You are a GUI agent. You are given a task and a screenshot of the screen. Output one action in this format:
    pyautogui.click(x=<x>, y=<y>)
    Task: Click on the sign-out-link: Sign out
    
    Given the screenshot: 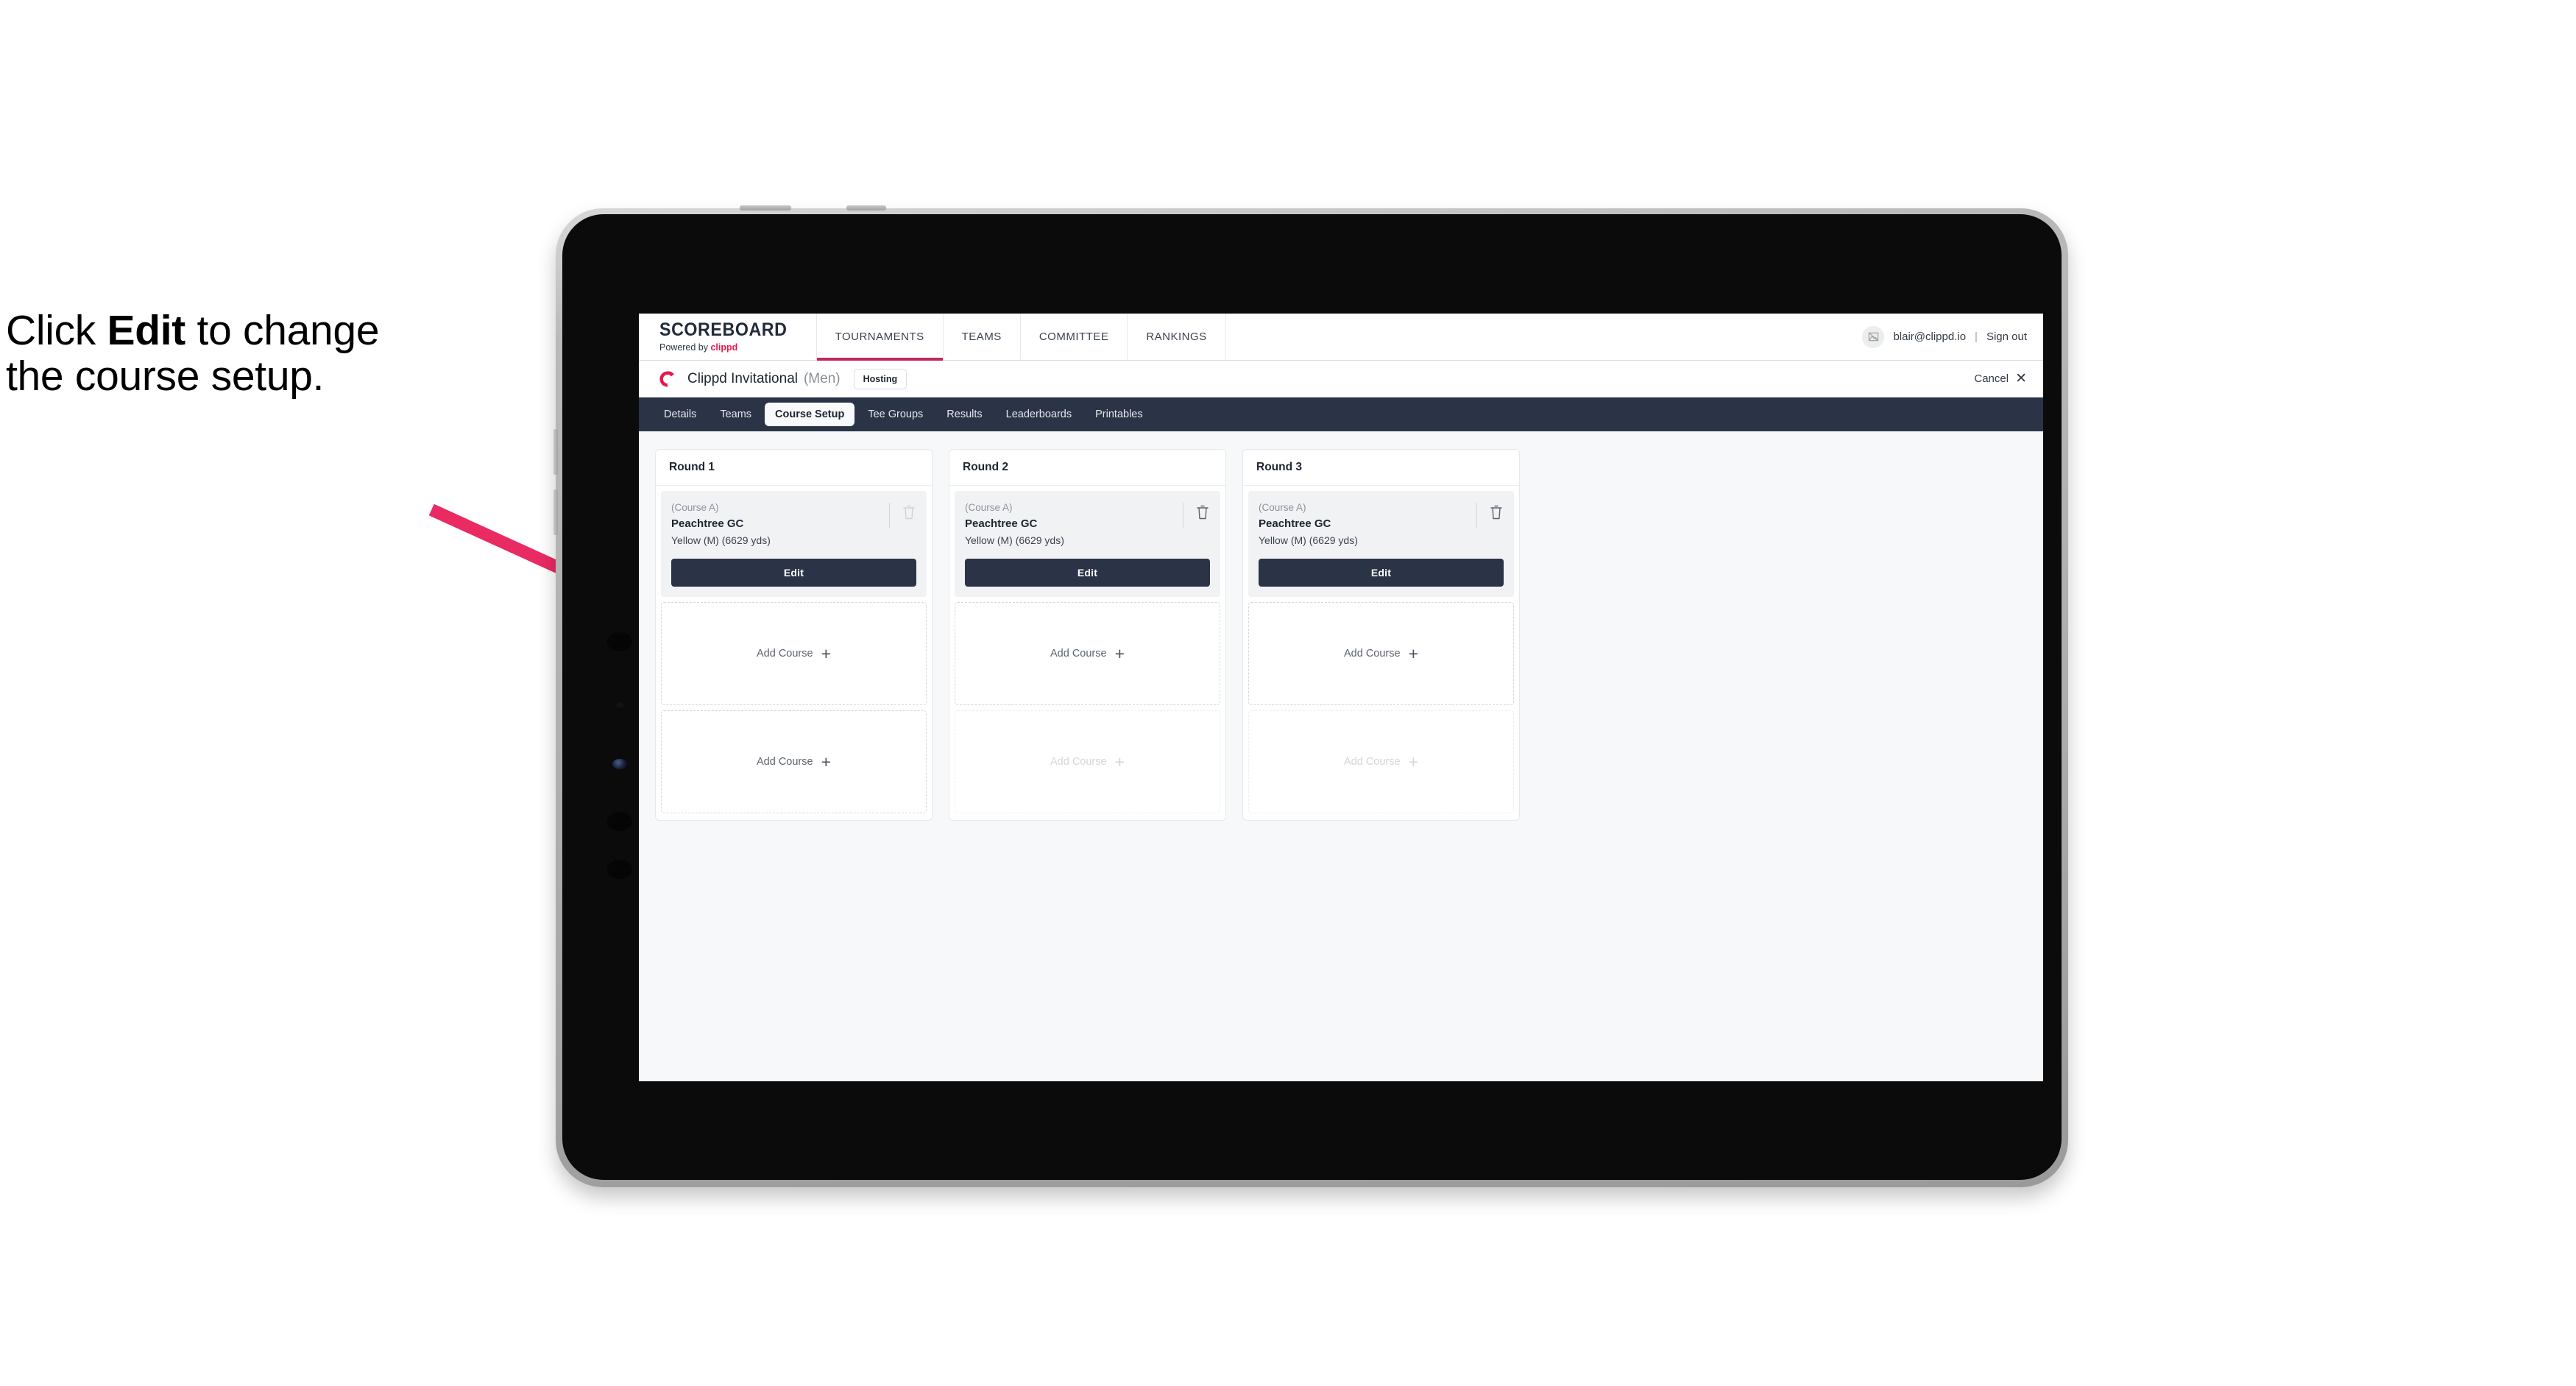 What is the action you would take?
    pyautogui.click(x=2006, y=336)
    